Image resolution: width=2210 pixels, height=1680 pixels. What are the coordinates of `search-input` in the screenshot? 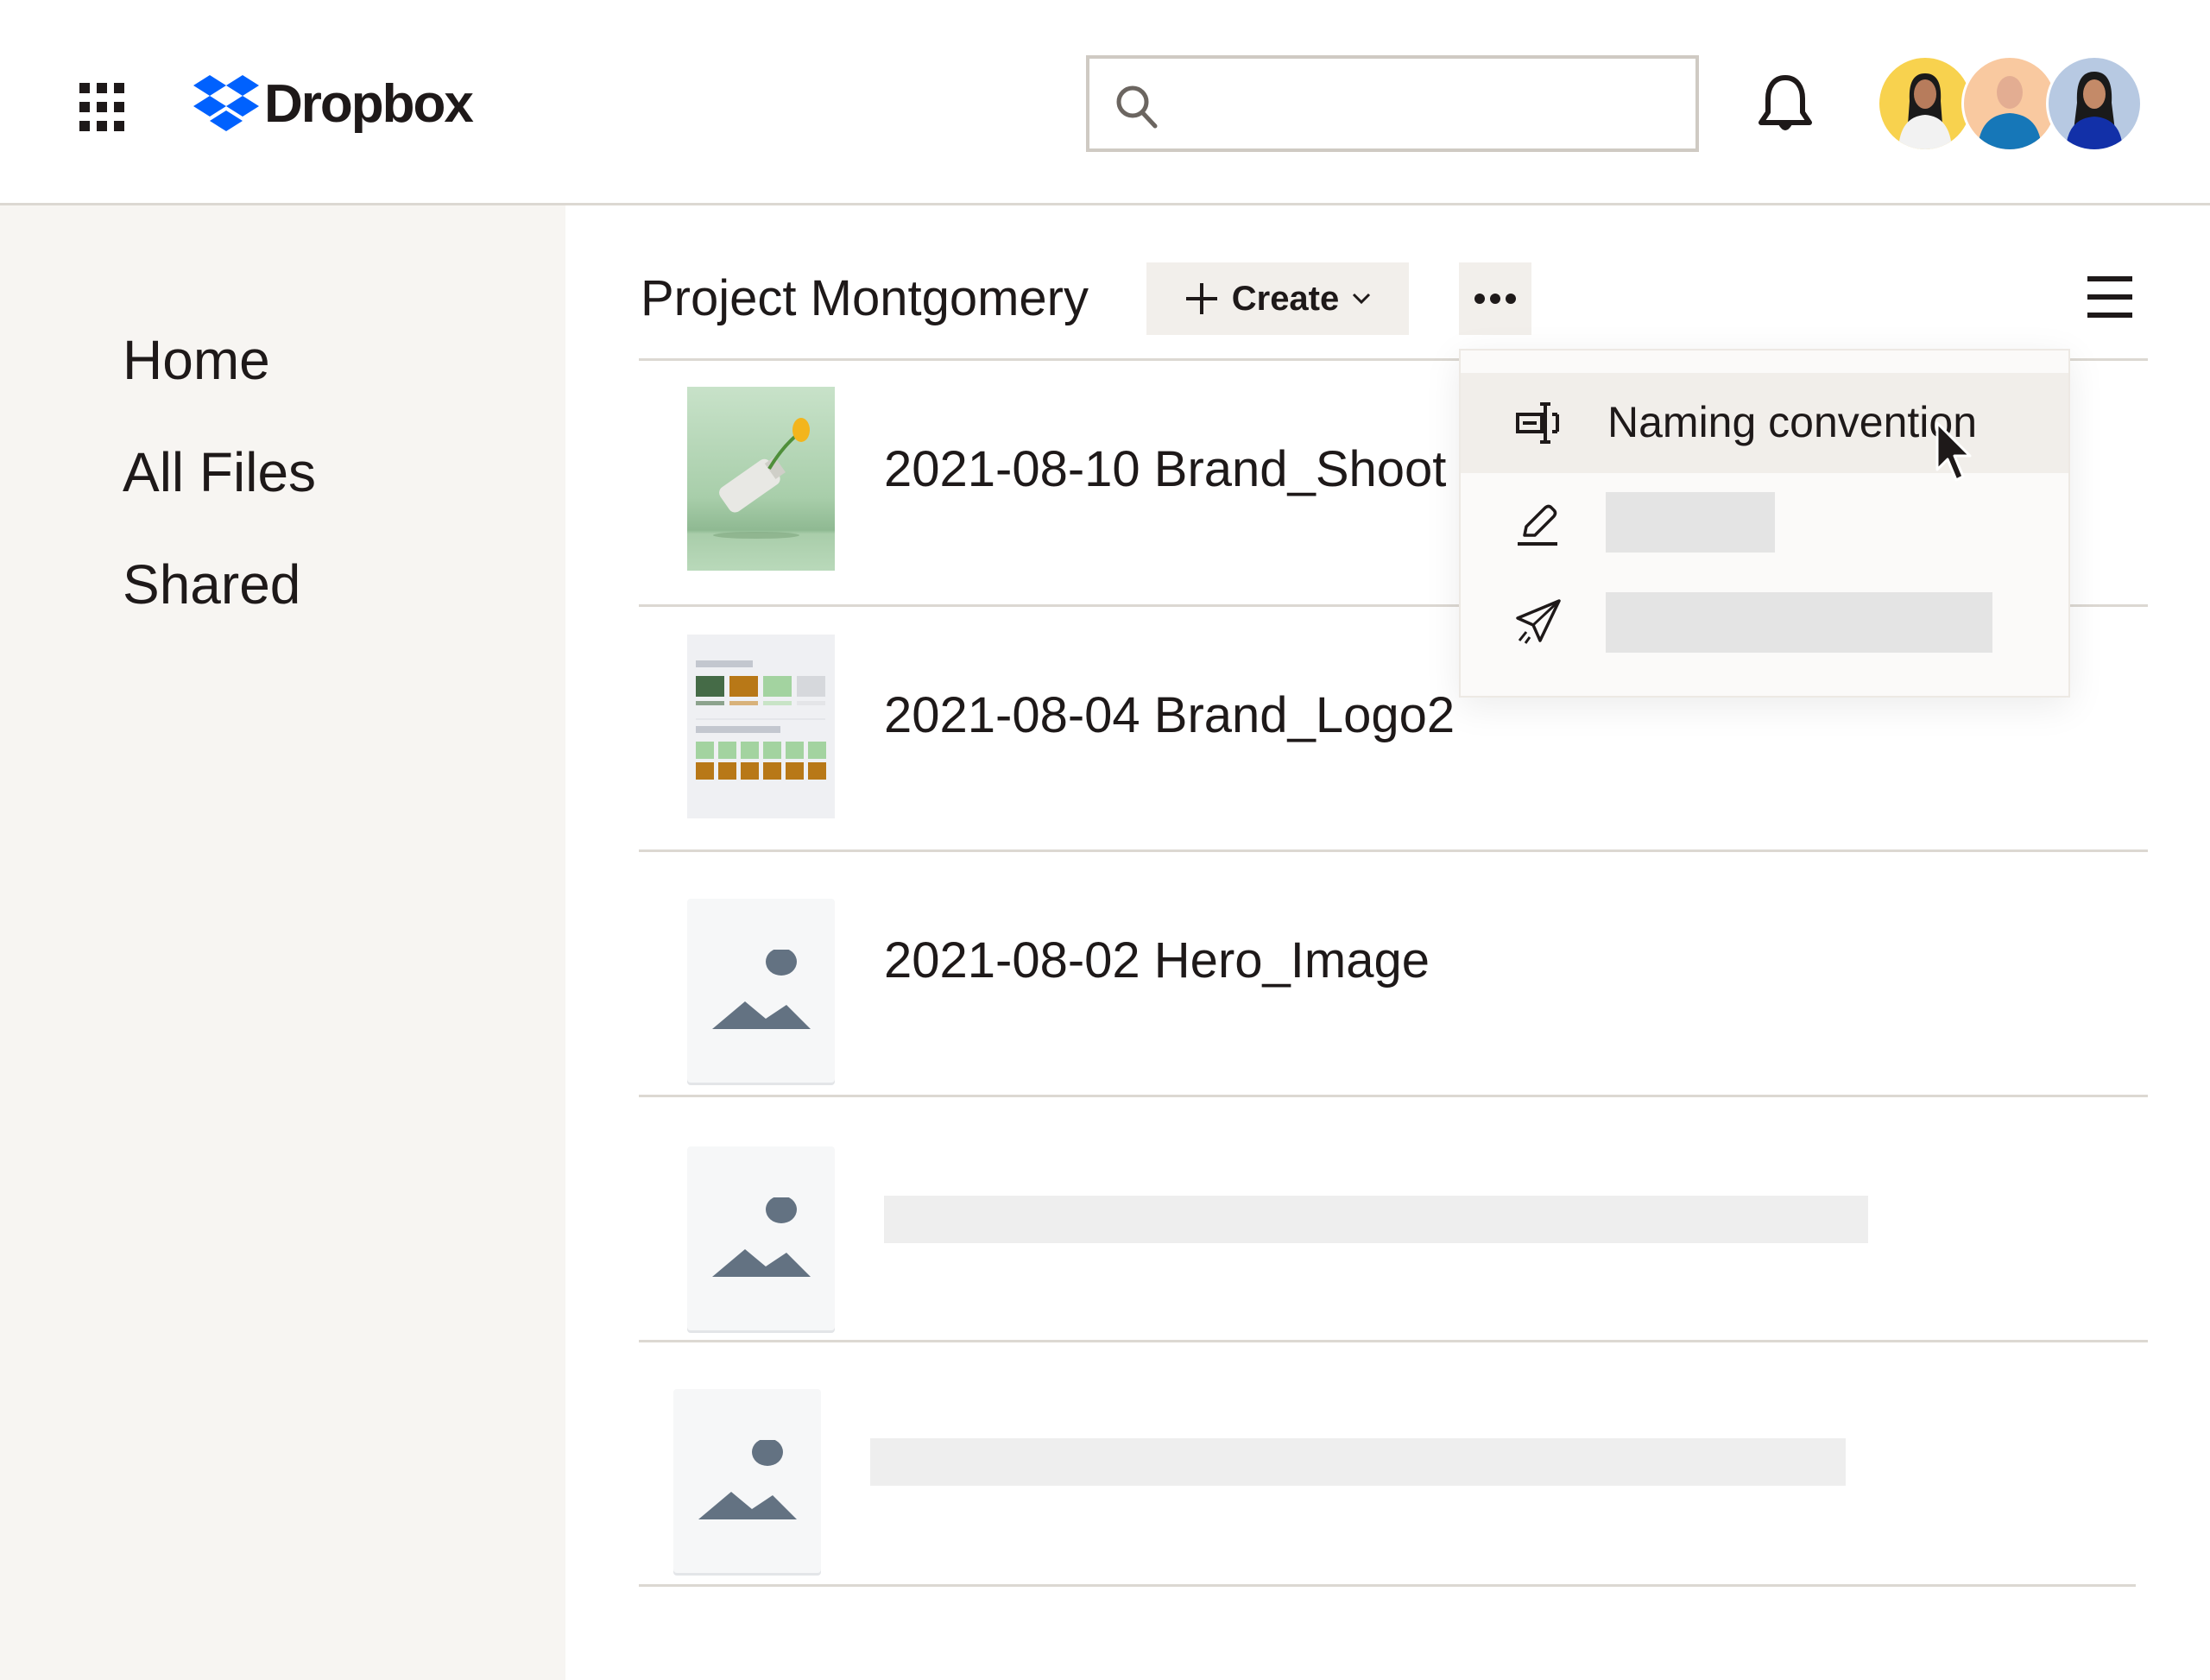 It's located at (1437, 105).